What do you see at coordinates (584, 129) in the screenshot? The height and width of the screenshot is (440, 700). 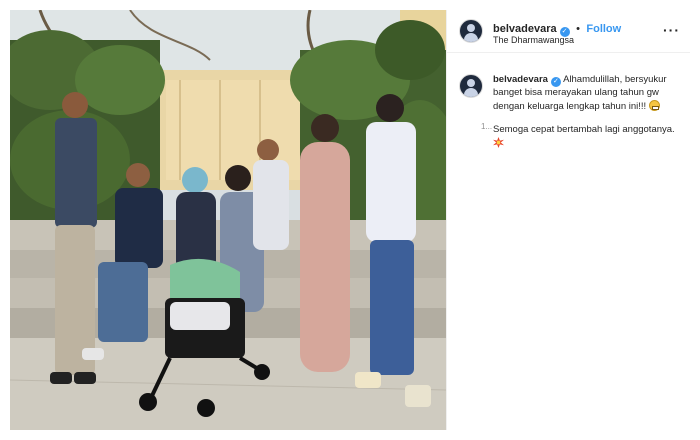 I see `caption-text-2: Semoga cepat bertambah lagi anggotanya.` at bounding box center [584, 129].